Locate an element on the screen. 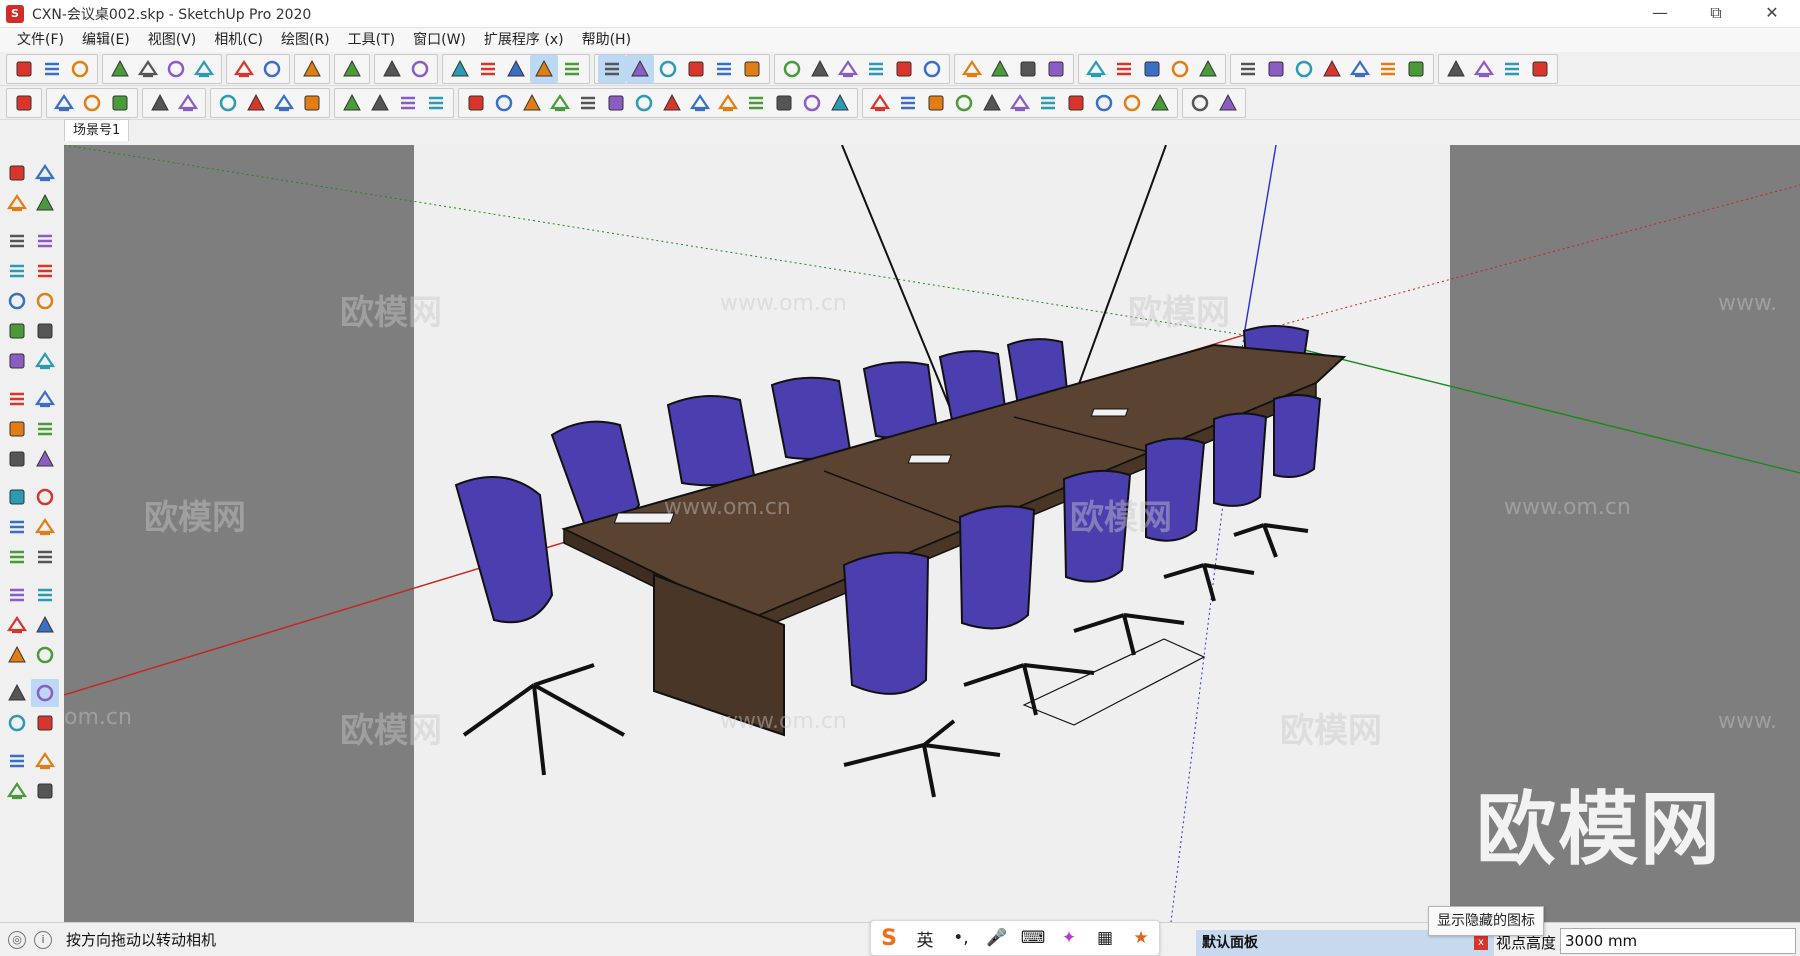 The height and width of the screenshot is (956, 1800). extension-warehouse-icon is located at coordinates (45, 761).